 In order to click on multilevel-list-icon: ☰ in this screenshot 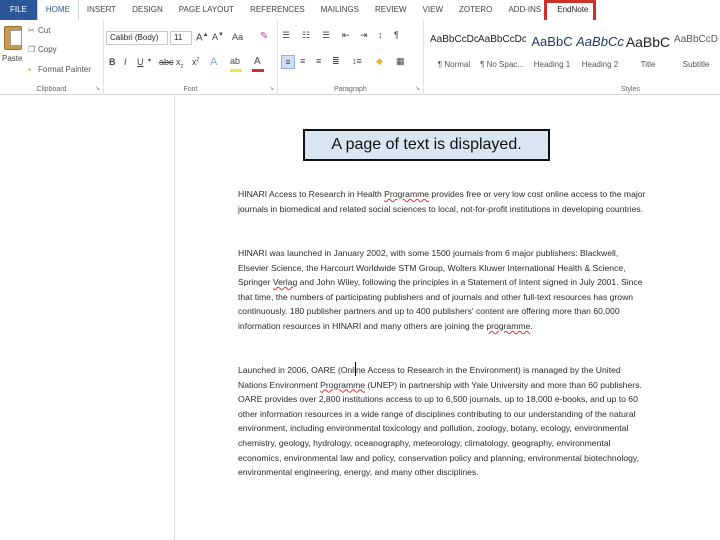, I will do `click(326, 35)`.